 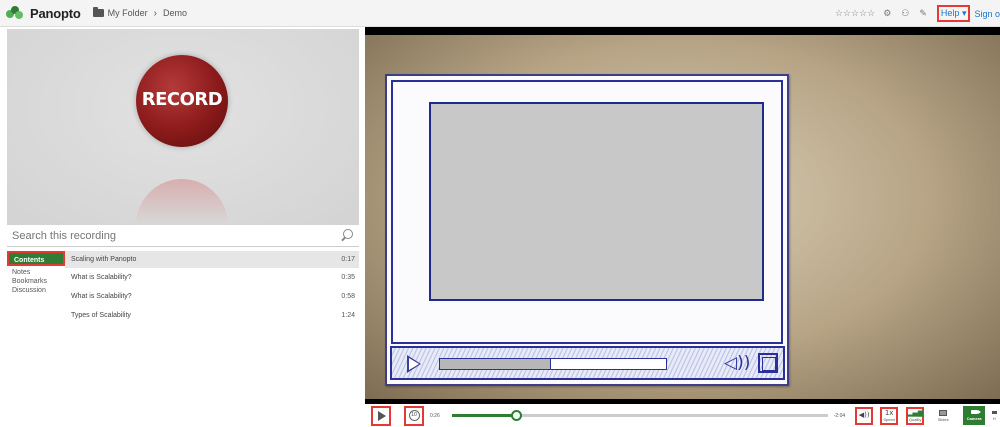 I want to click on list-item-time: 1:24, so click(x=348, y=315).